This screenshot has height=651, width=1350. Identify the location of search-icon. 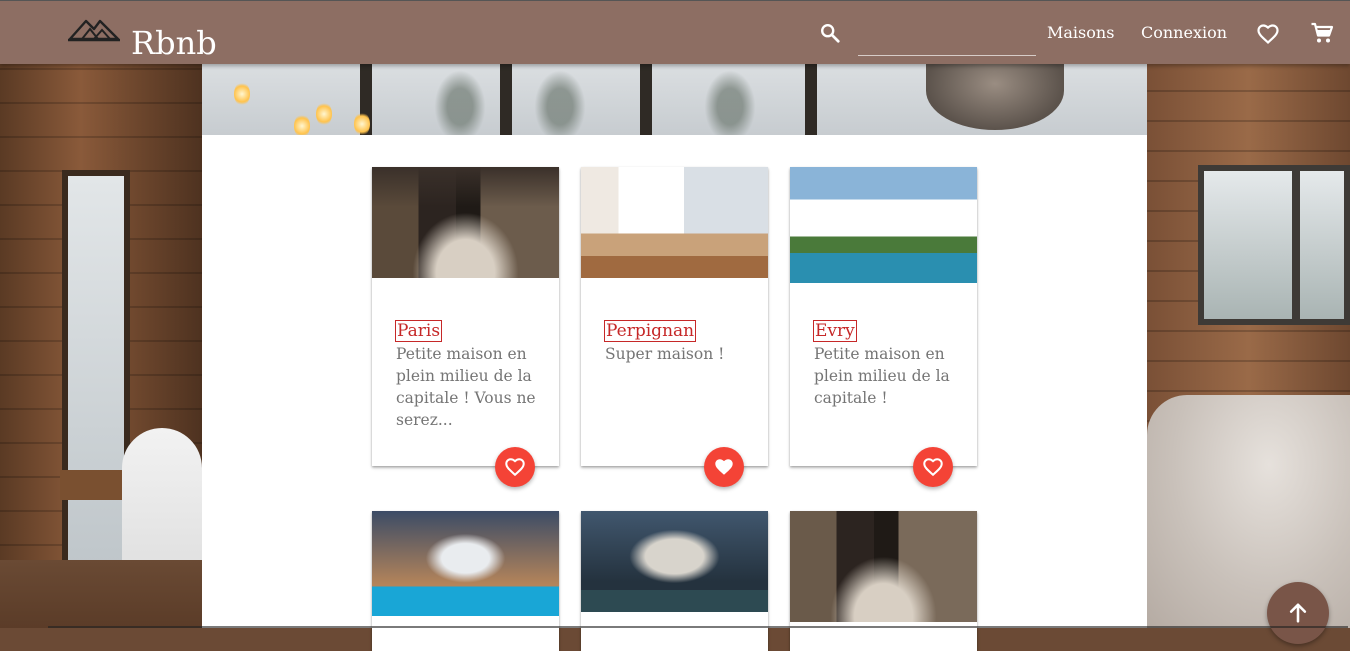
(830, 33).